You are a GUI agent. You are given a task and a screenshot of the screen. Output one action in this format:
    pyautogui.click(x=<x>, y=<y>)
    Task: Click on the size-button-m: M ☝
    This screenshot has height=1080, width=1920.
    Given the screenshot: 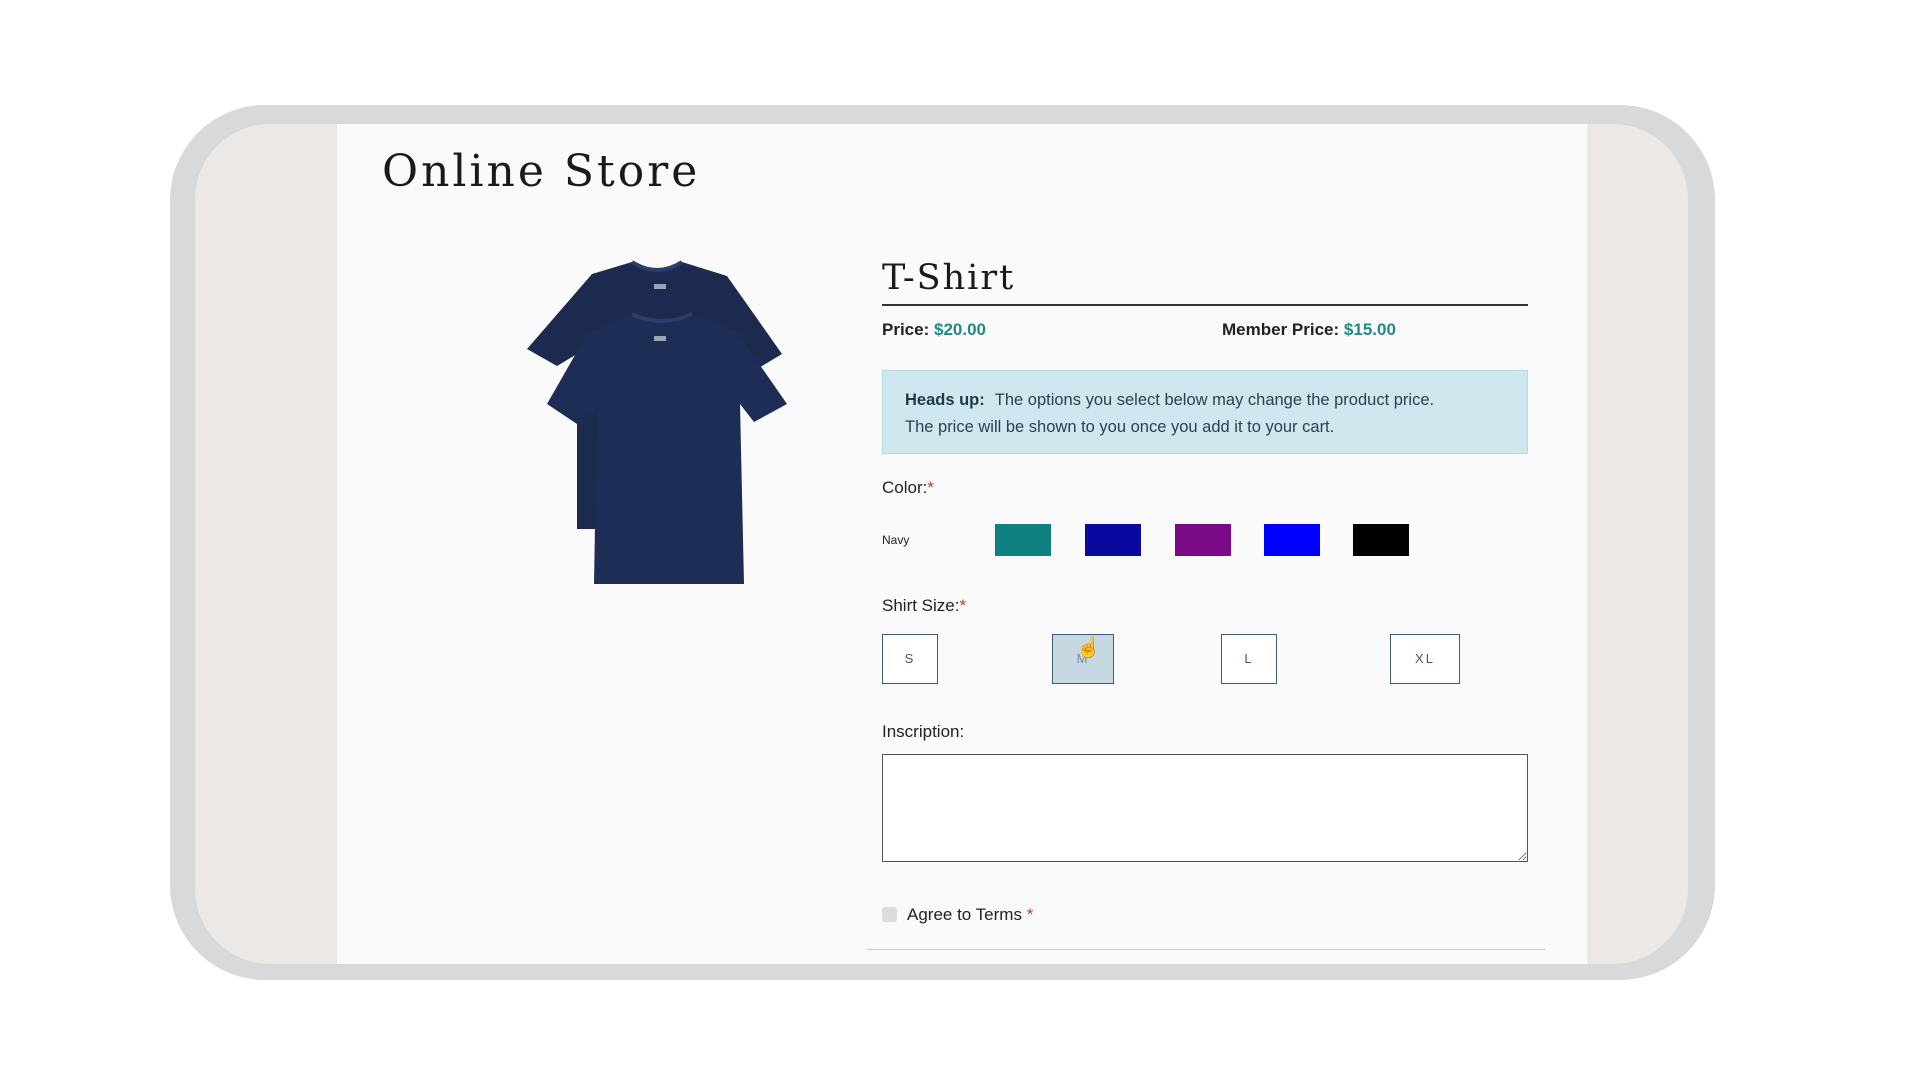 What is the action you would take?
    pyautogui.click(x=1083, y=659)
    